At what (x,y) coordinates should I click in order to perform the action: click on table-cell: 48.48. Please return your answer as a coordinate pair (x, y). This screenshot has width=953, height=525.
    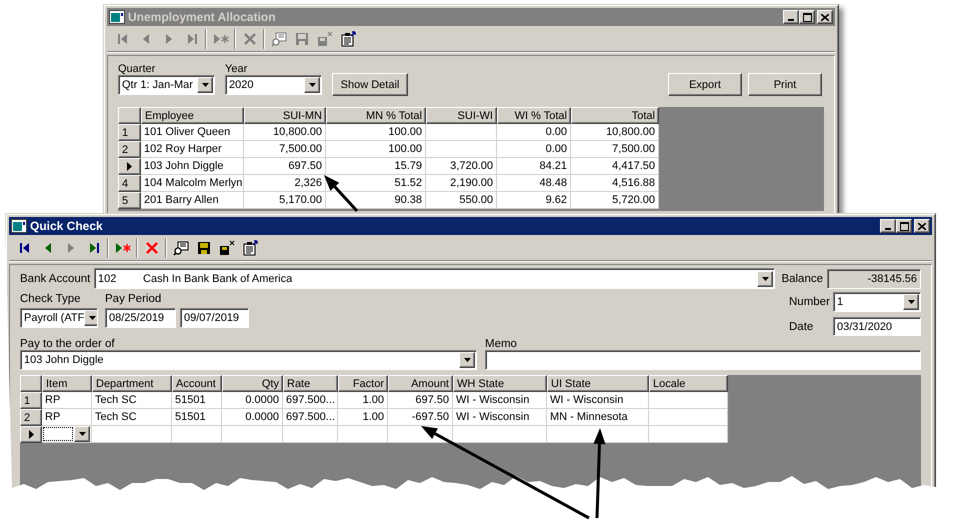
    Looking at the image, I should click on (534, 183).